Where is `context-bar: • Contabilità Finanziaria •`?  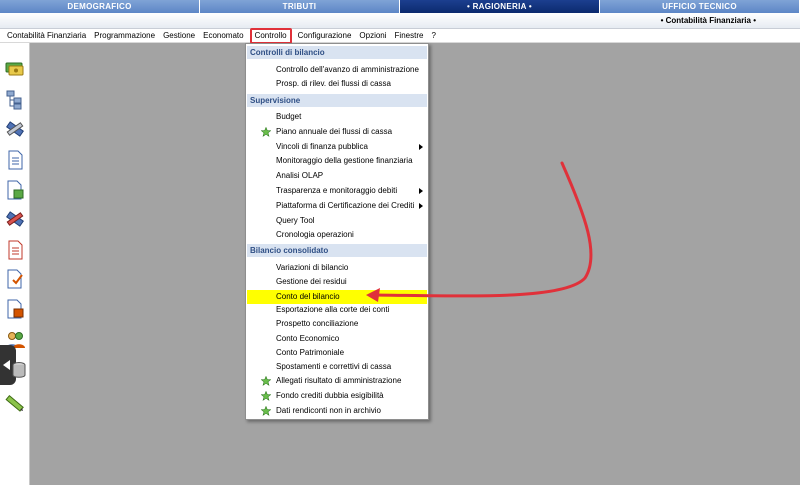 context-bar: • Contabilità Finanziaria • is located at coordinates (400, 21).